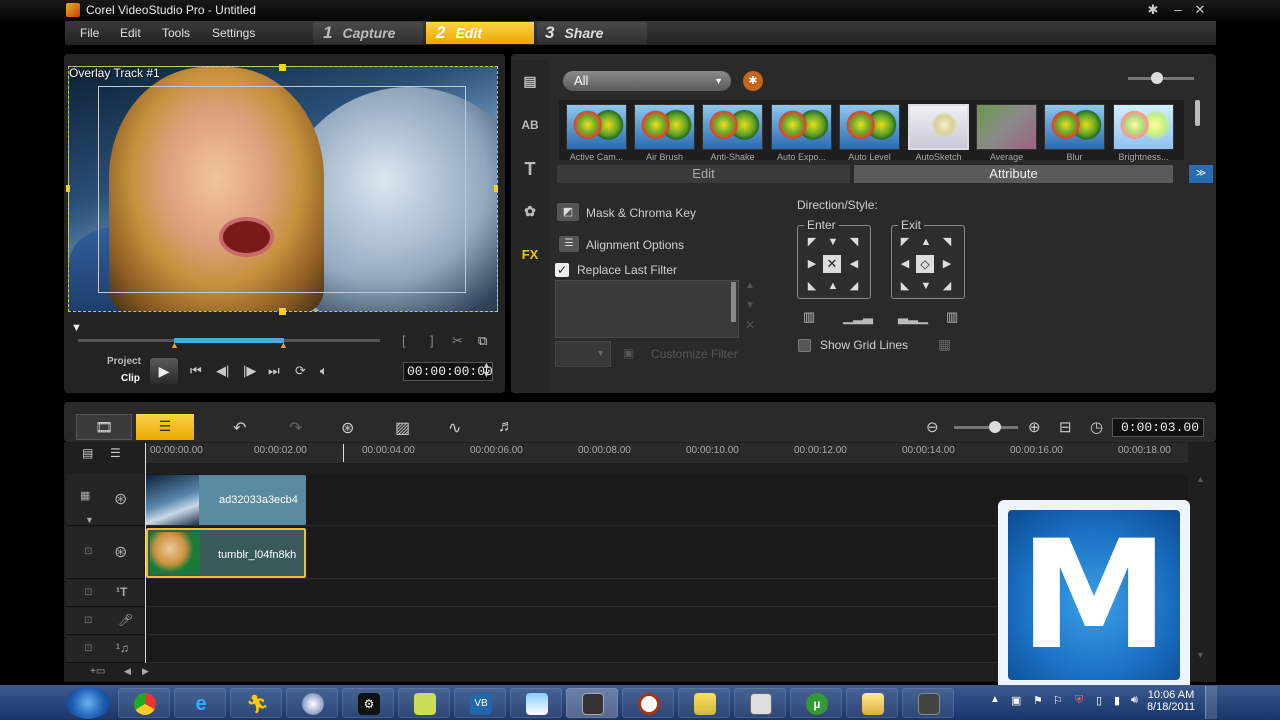 The height and width of the screenshot is (720, 1280). I want to click on expand-track-icon: ▼, so click(89, 520).